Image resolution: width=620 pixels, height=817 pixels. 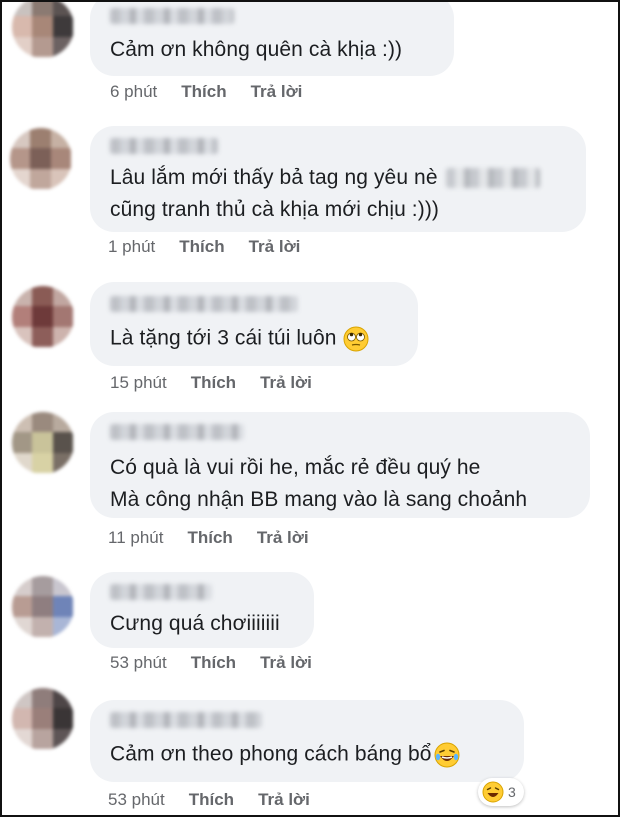 I want to click on comment-text: Có quà là vui rồi he, mắc rẻ đều quý he, so click(x=295, y=467).